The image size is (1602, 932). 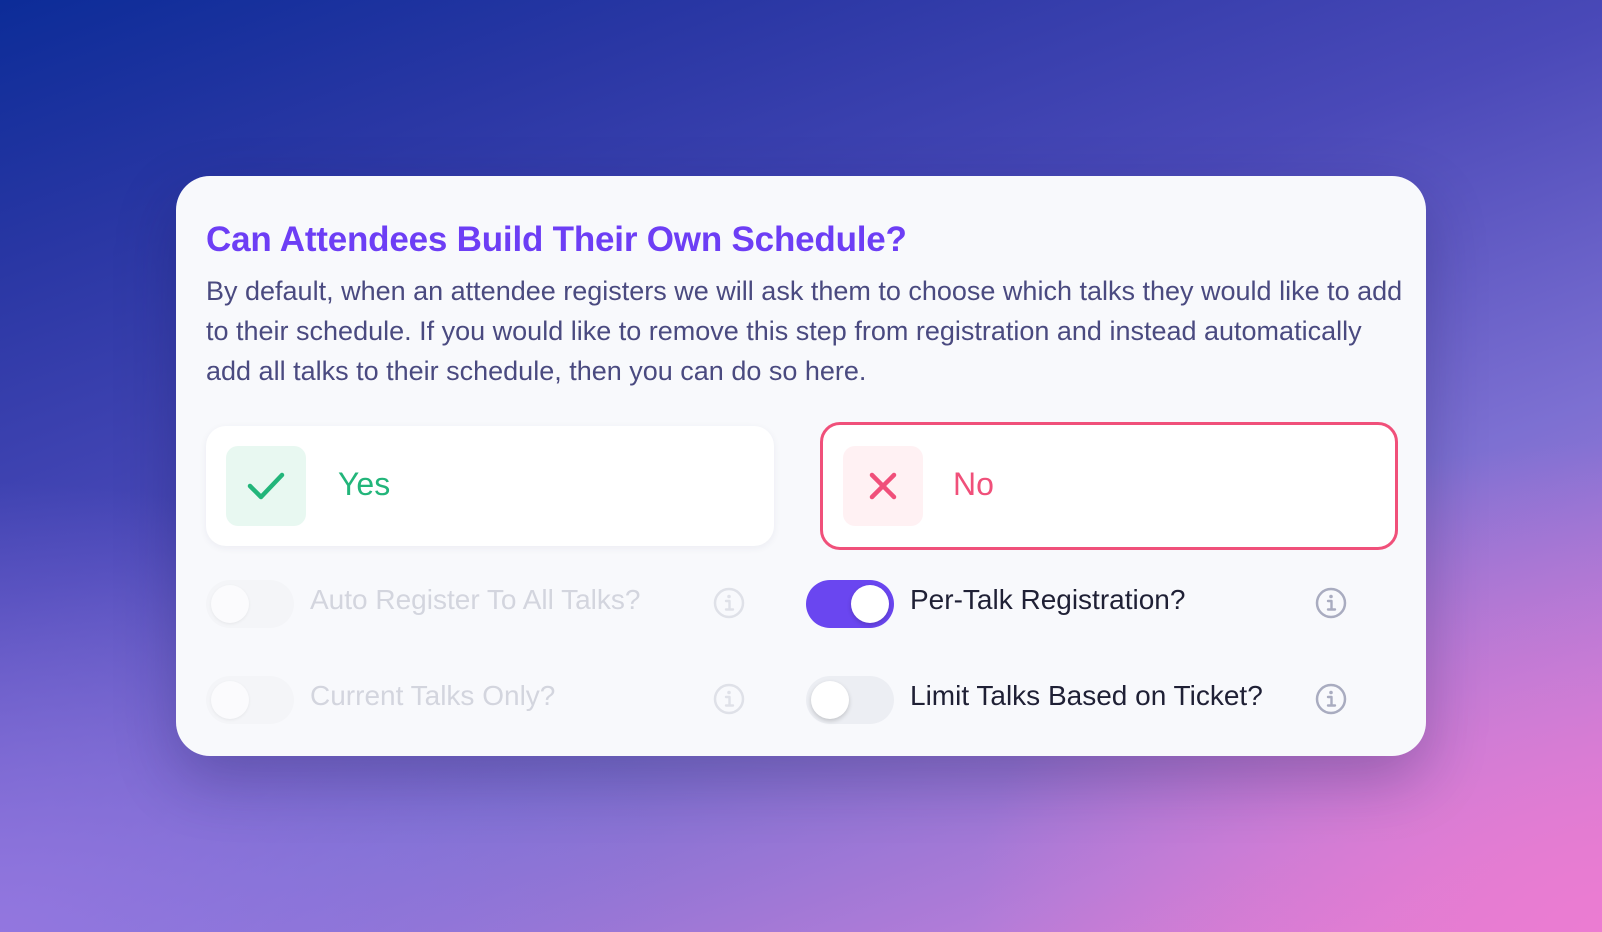 What do you see at coordinates (556, 239) in the screenshot?
I see `card-title: Can Attendees Build Their Own Schedule?` at bounding box center [556, 239].